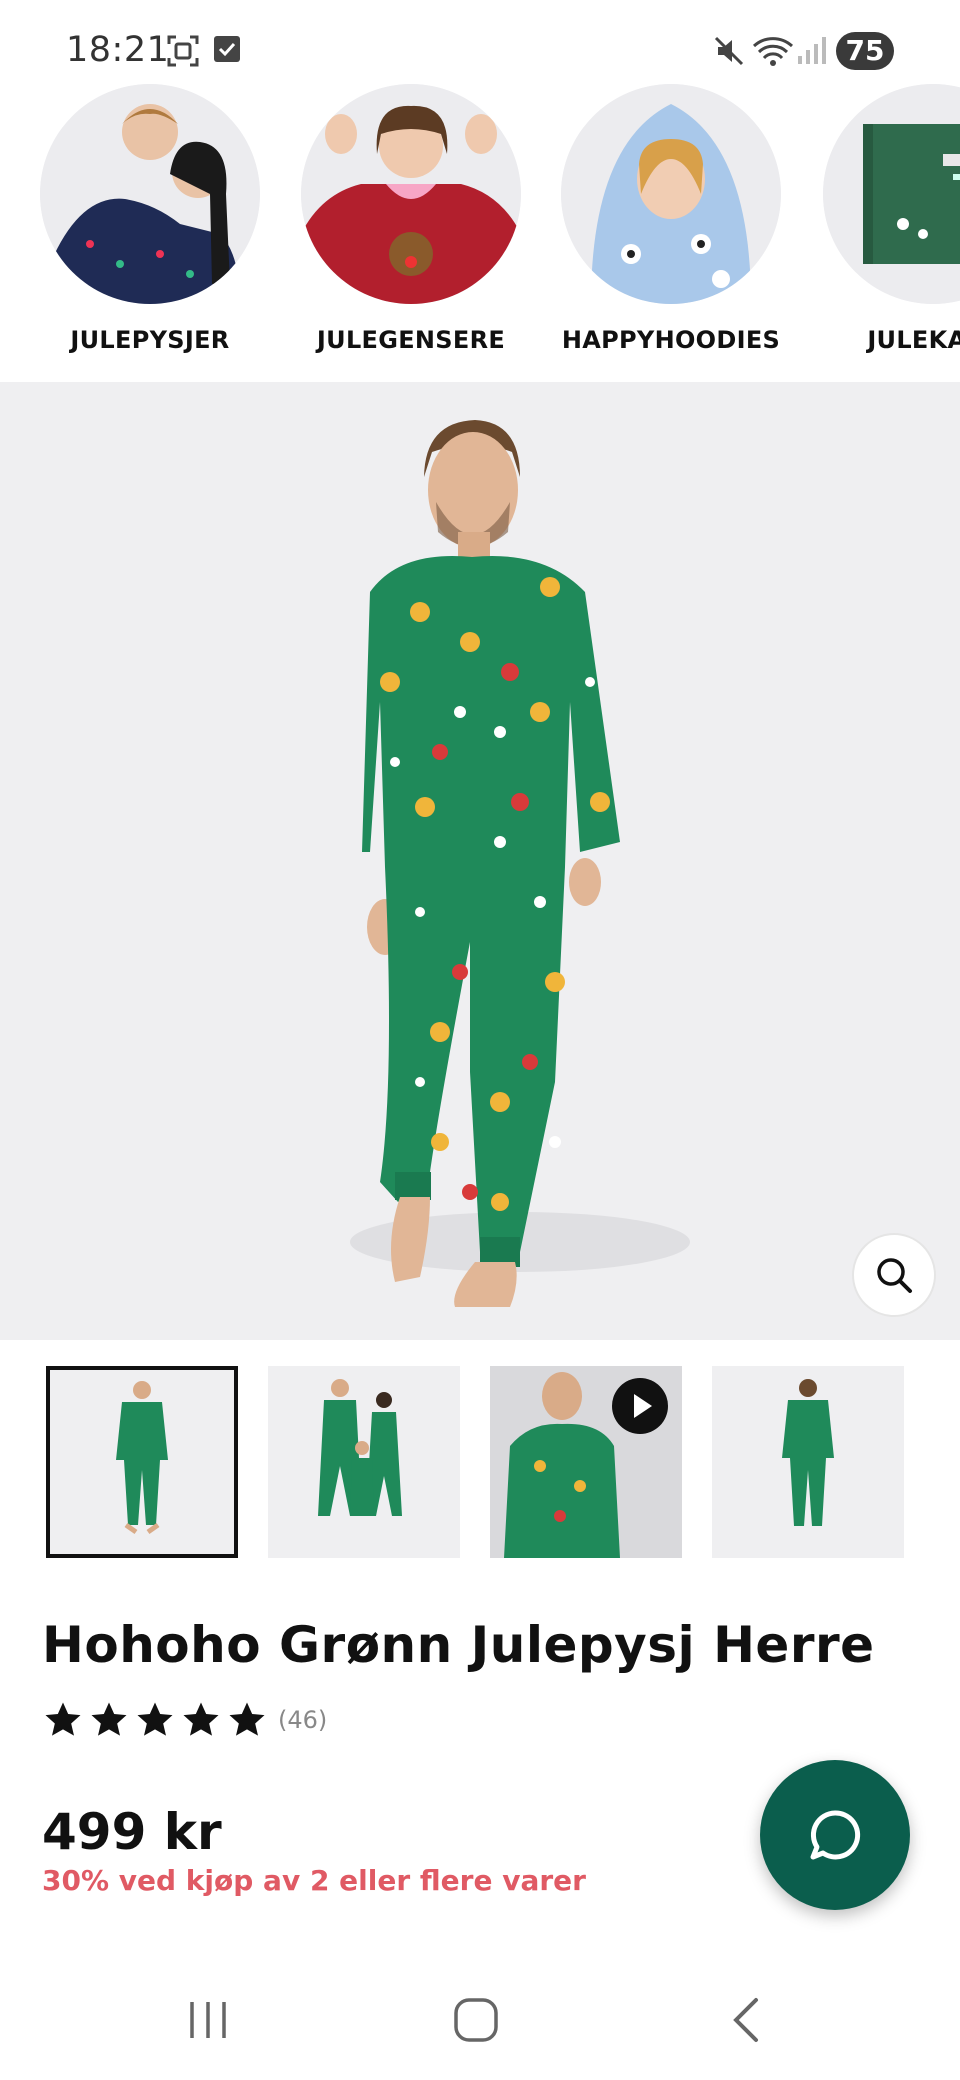 The image size is (960, 2080). I want to click on product-price: 499 kr, so click(132, 1832).